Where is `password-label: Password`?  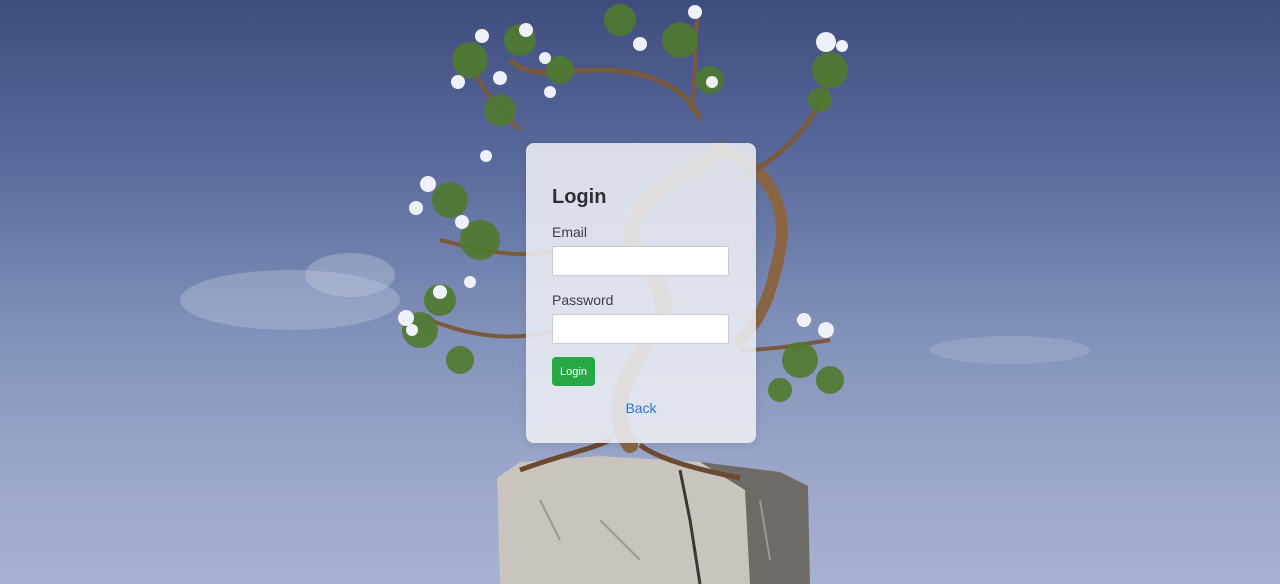
password-label: Password is located at coordinates (583, 300).